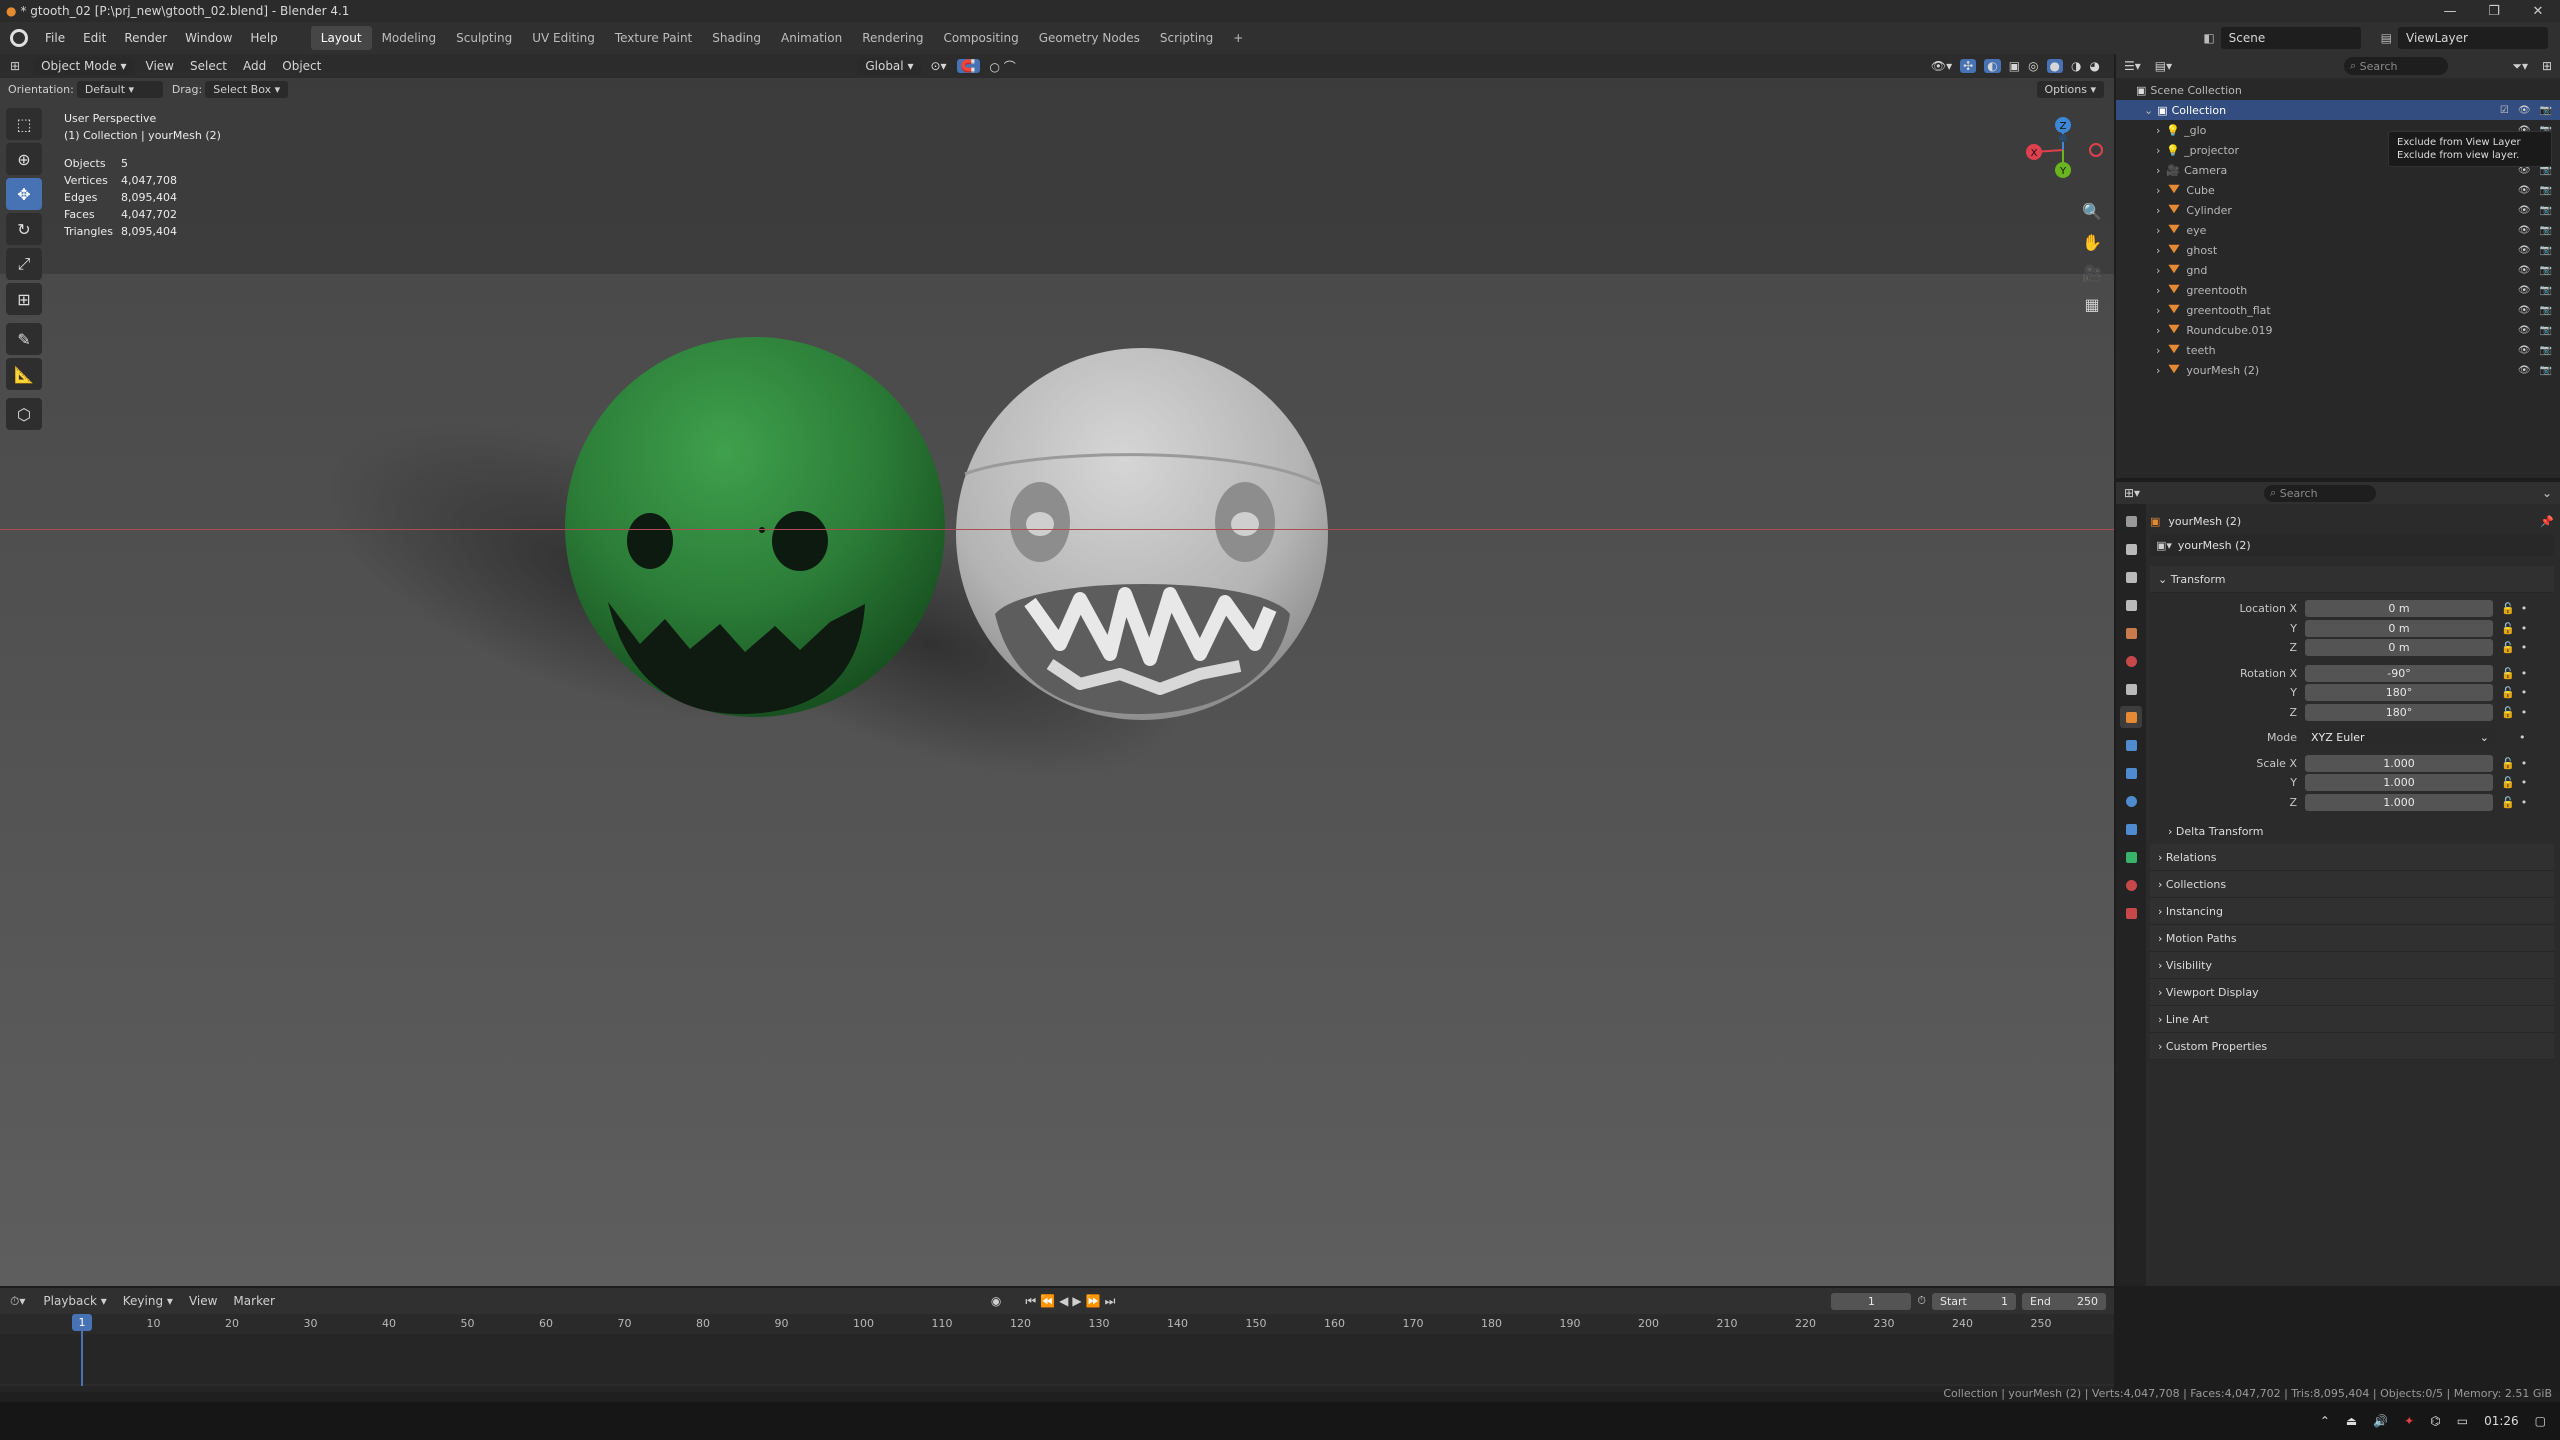 The height and width of the screenshot is (1440, 2560). What do you see at coordinates (2131, 801) in the screenshot?
I see `physics-tab` at bounding box center [2131, 801].